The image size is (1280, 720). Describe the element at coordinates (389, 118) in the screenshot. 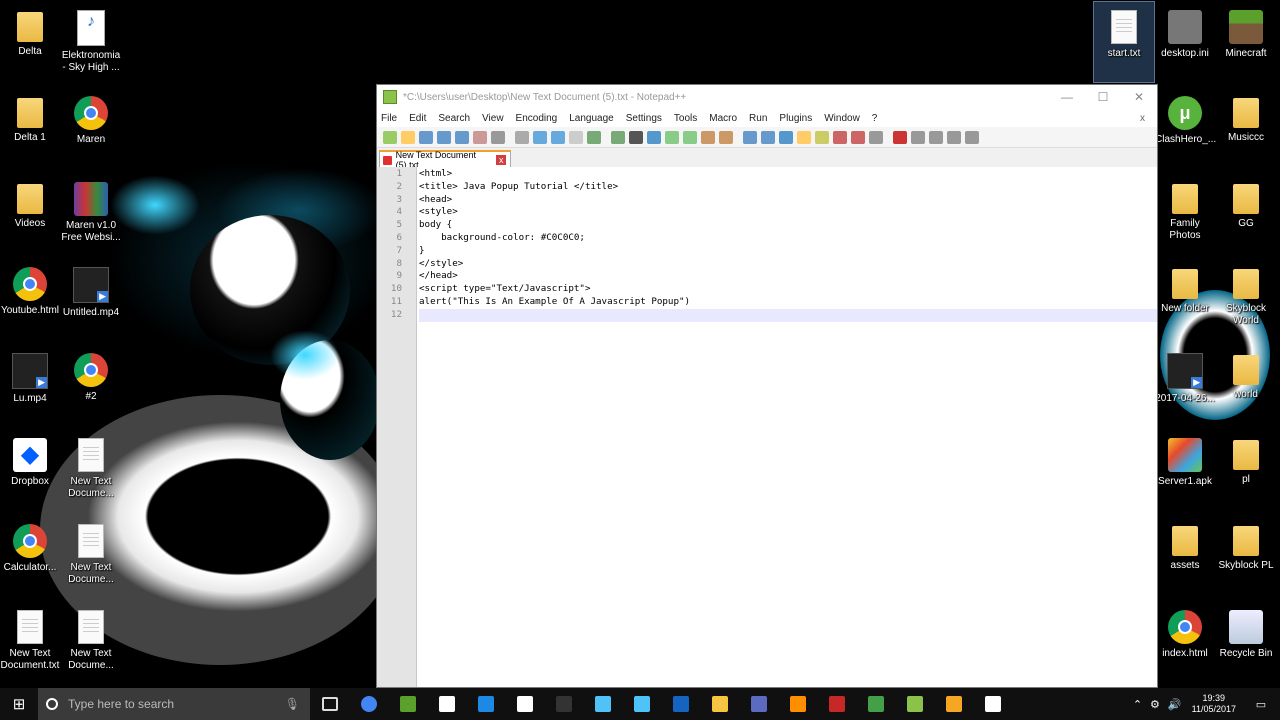

I see `menu-file: File` at that location.